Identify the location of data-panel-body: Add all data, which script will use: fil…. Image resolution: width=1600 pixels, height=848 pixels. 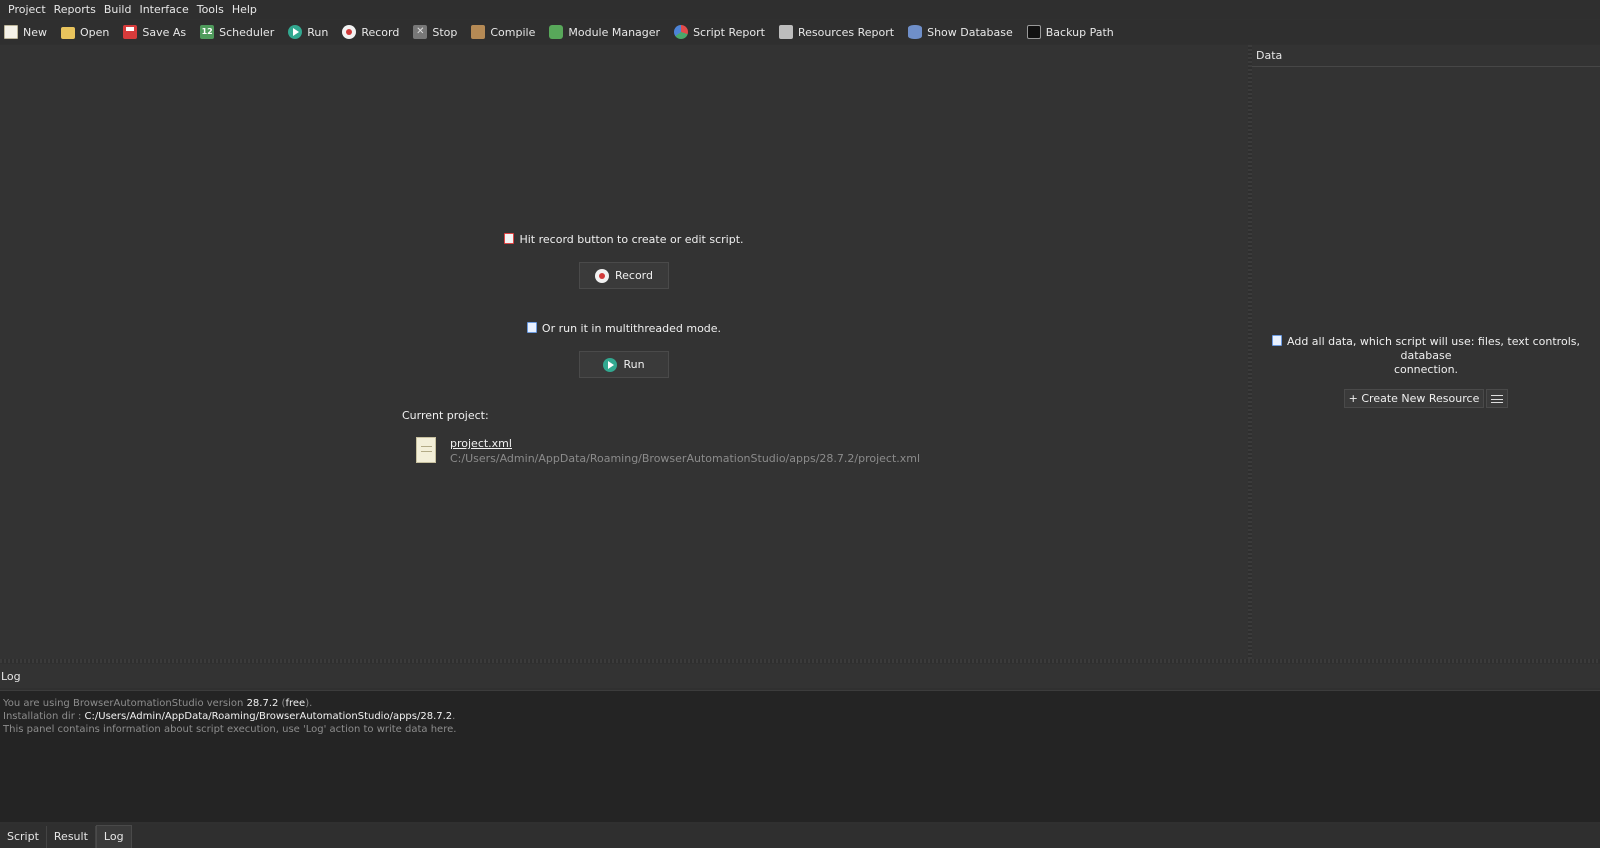
(1426, 371).